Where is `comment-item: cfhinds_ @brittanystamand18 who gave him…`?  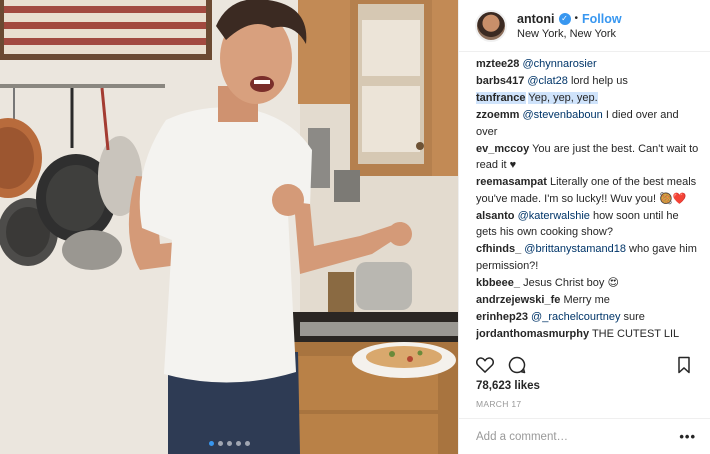 comment-item: cfhinds_ @brittanystamand18 who gave him… is located at coordinates (588, 257).